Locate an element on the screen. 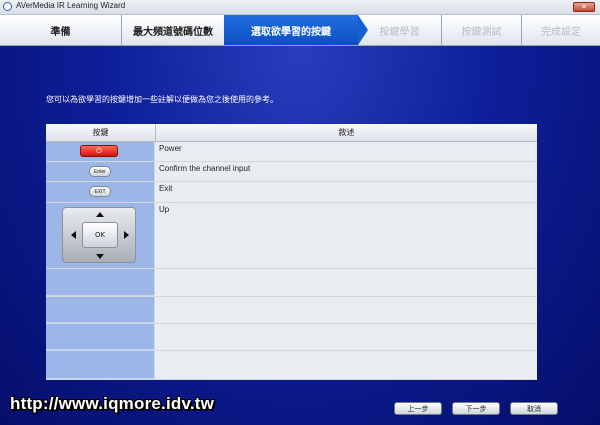 The width and height of the screenshot is (600, 425). title-bar: AVerMedia IR Learning Wizard ✕ is located at coordinates (300, 7).